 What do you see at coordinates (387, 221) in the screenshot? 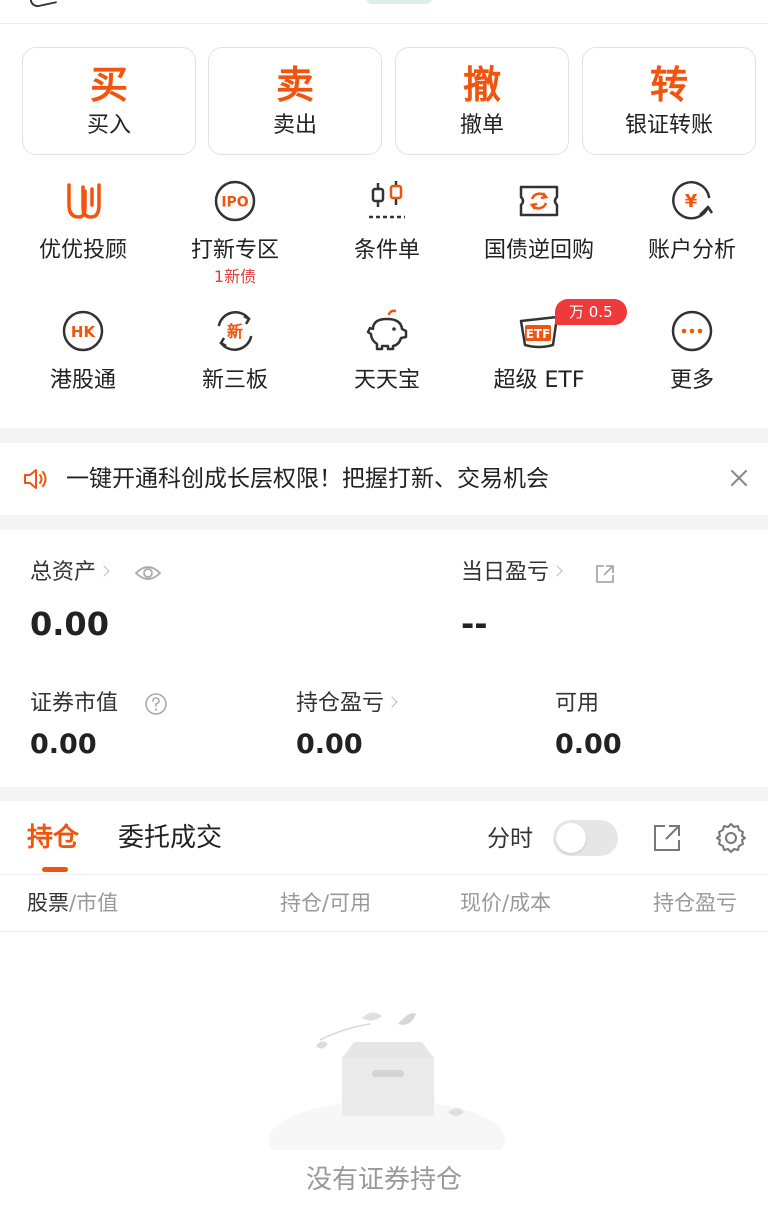
I see `feature-condition-order: 条件单` at bounding box center [387, 221].